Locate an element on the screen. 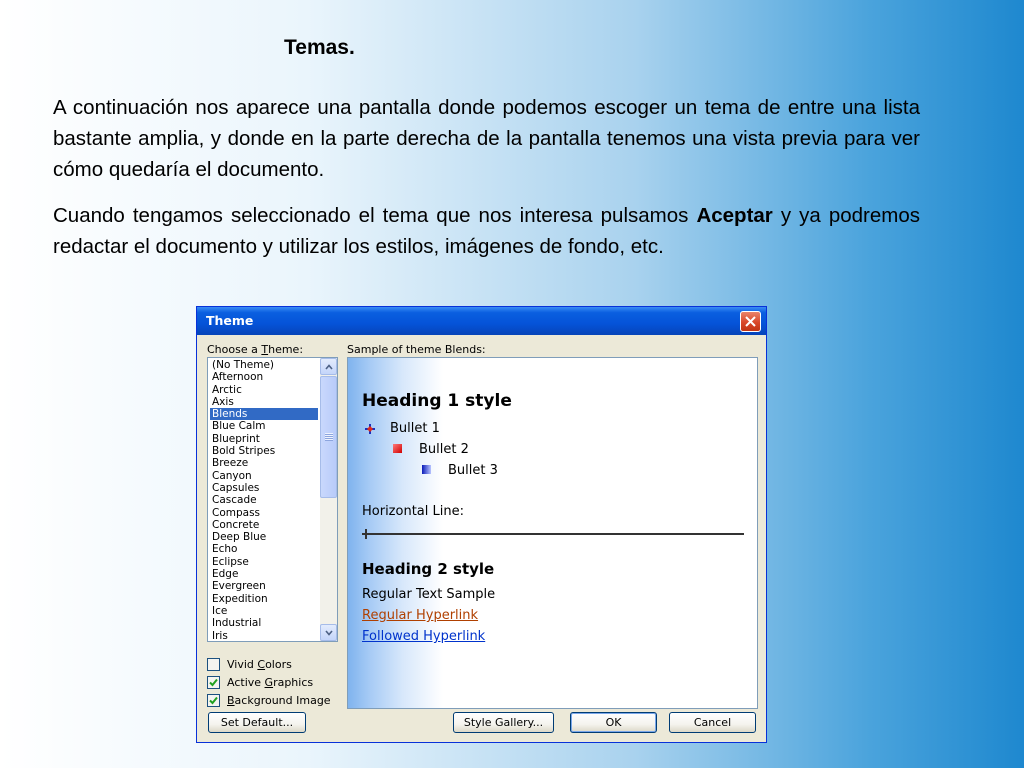  close-icon is located at coordinates (750, 321).